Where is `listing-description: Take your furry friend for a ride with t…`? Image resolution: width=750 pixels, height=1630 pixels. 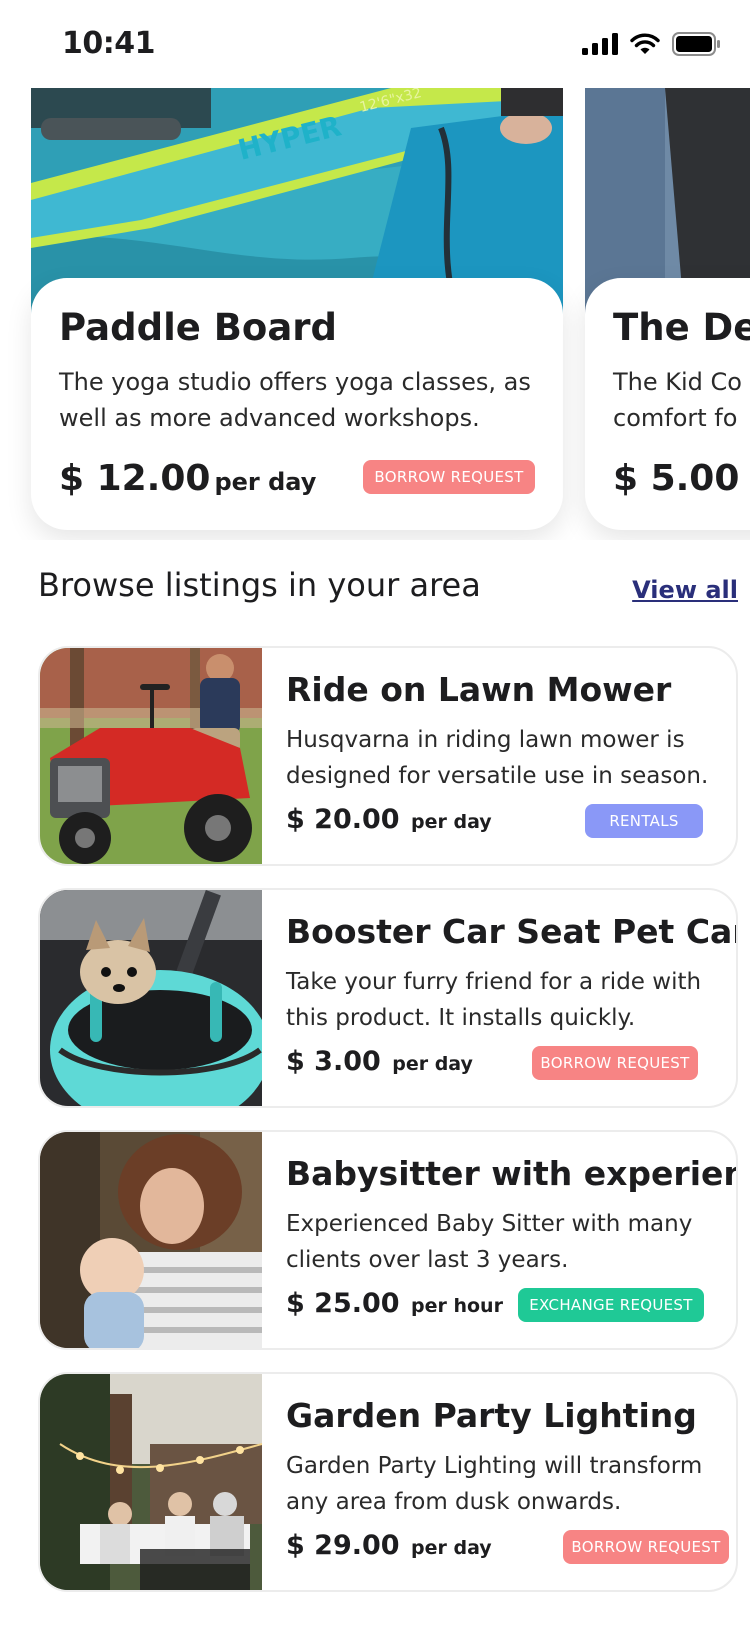 listing-description: Take your furry friend for a ride with t… is located at coordinates (494, 1000).